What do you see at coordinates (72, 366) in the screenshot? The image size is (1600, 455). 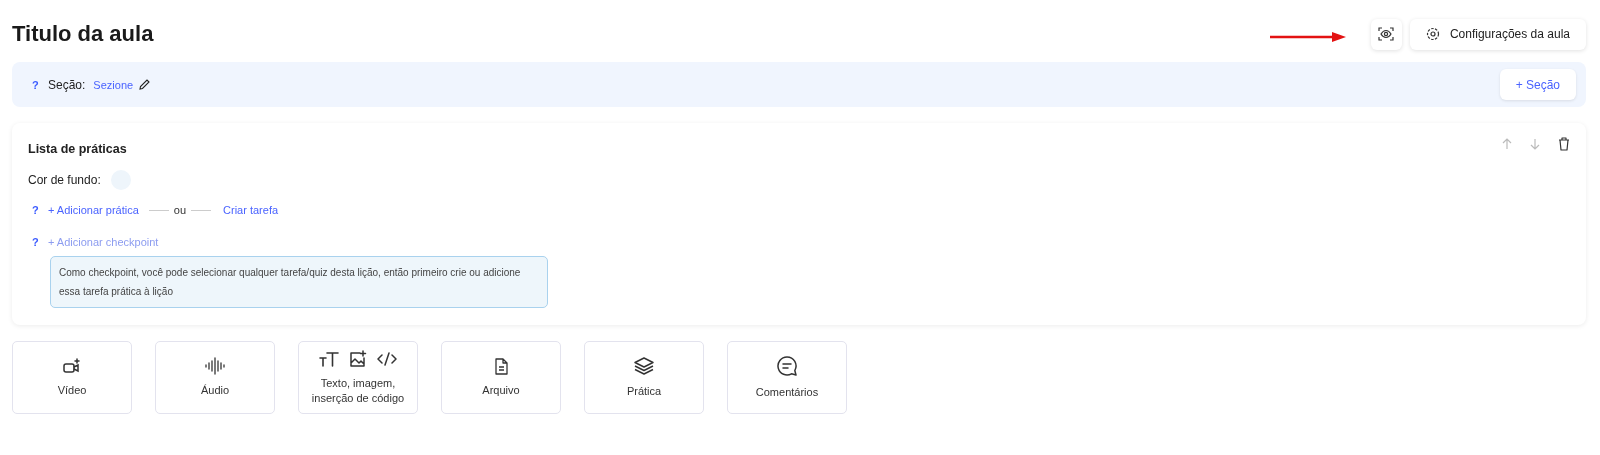 I see `video-camera-icon` at bounding box center [72, 366].